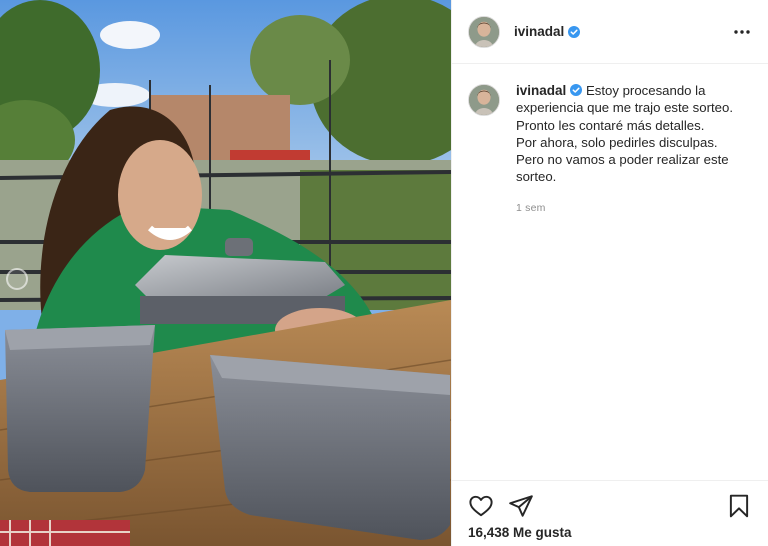 The width and height of the screenshot is (768, 546). What do you see at coordinates (574, 31) in the screenshot?
I see `verified-badge-icon` at bounding box center [574, 31].